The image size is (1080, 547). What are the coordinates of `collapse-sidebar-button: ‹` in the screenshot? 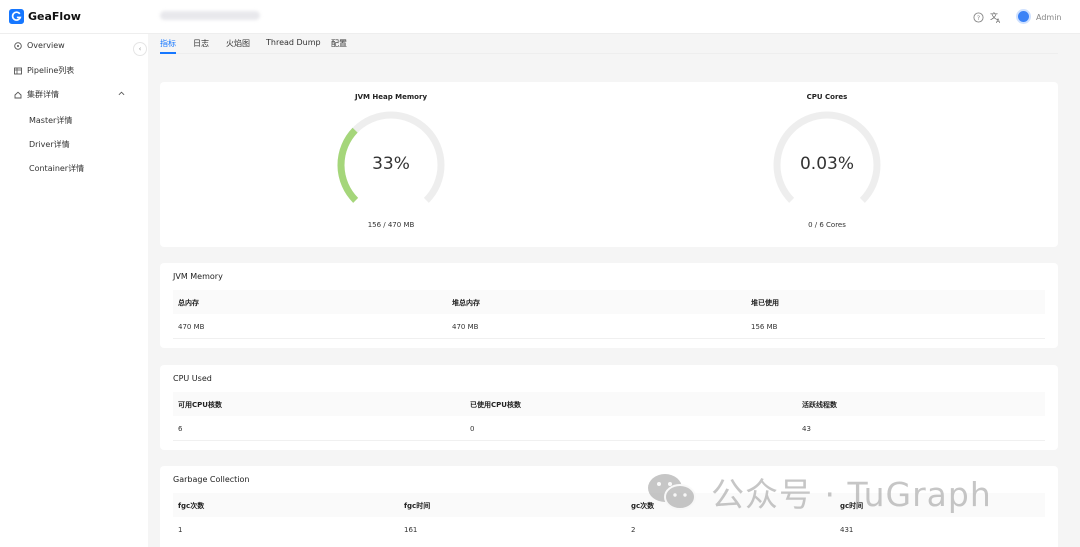 It's located at (140, 49).